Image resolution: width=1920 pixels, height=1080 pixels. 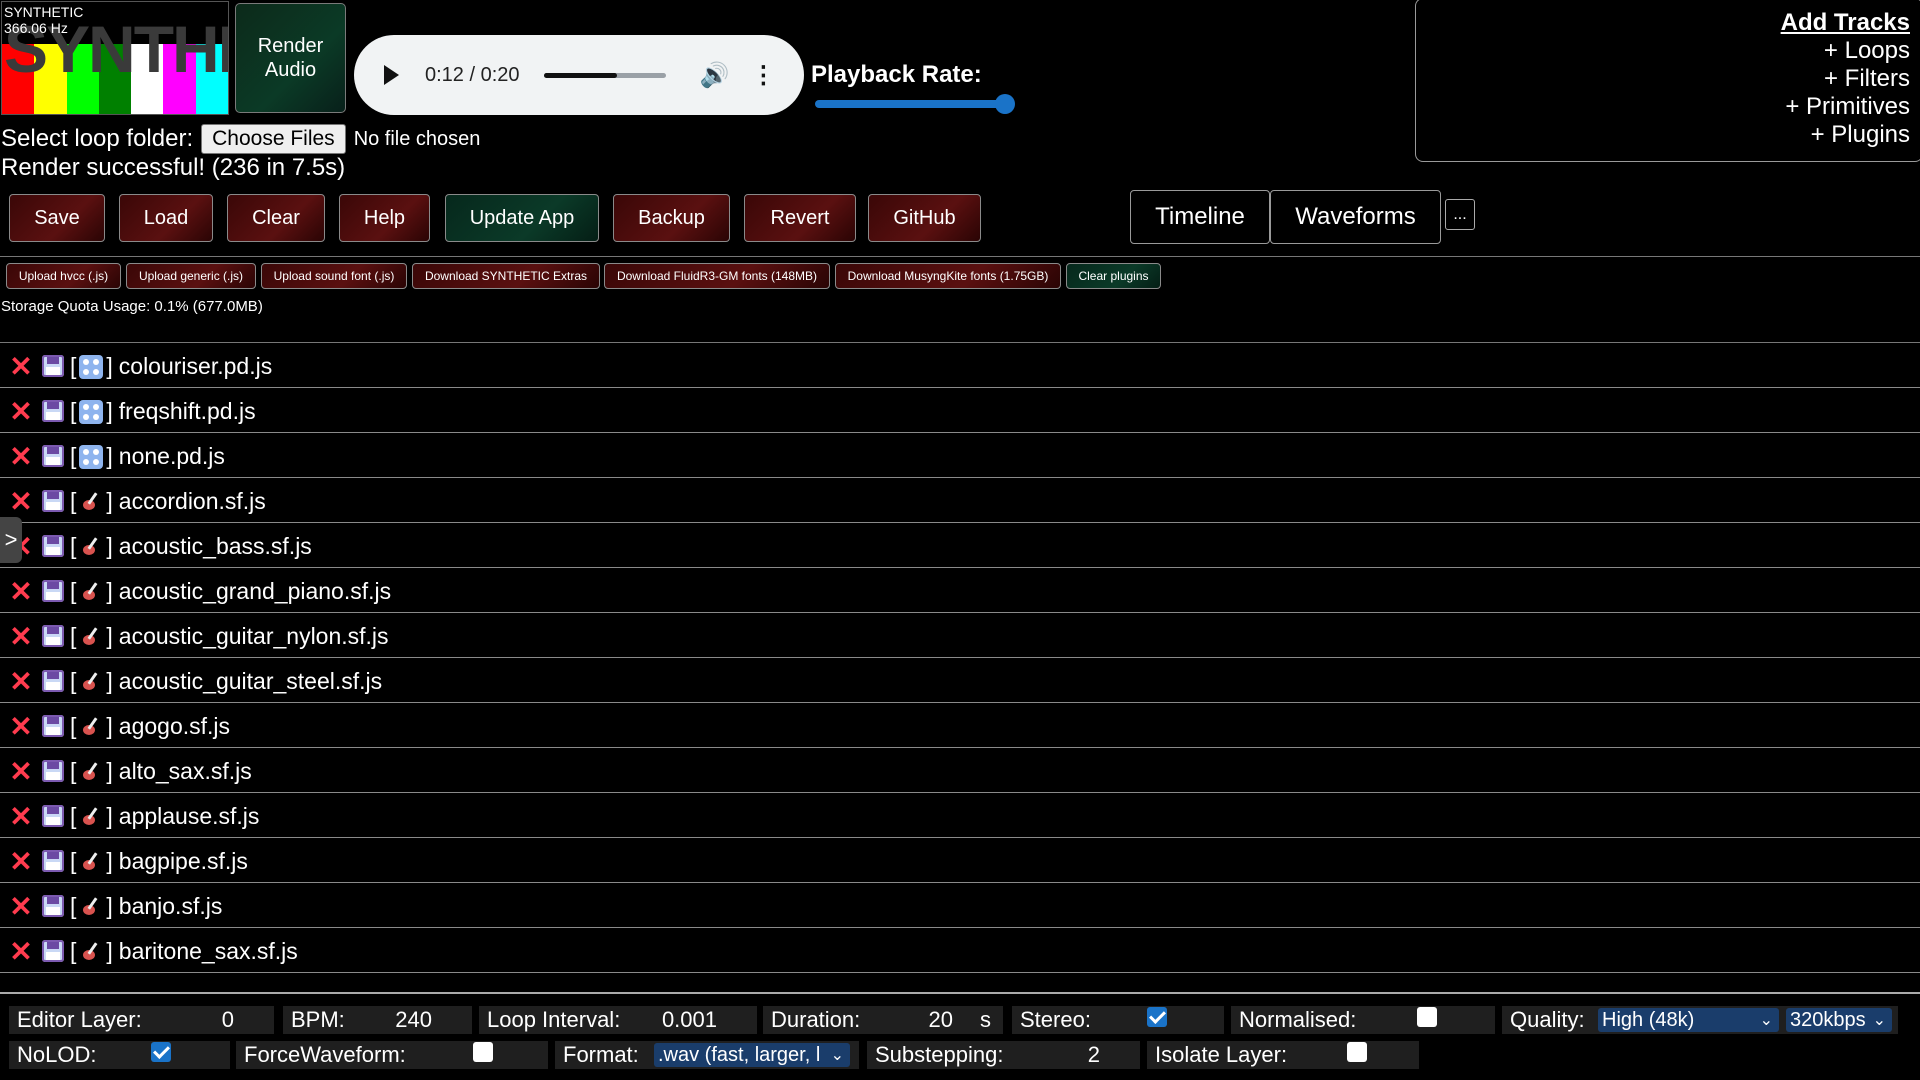 What do you see at coordinates (1357, 1052) in the screenshot?
I see `isolate-layer-checkbox` at bounding box center [1357, 1052].